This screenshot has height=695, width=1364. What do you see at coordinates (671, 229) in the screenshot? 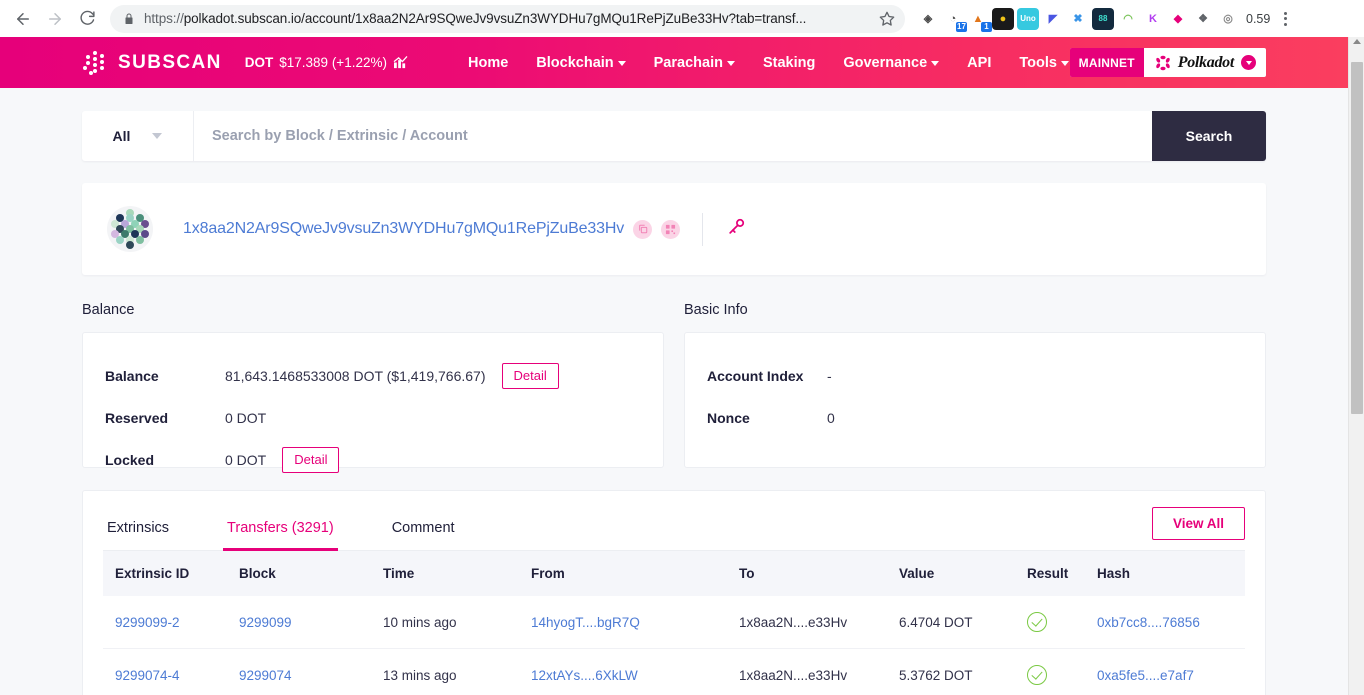
I see `qr-code-icon` at bounding box center [671, 229].